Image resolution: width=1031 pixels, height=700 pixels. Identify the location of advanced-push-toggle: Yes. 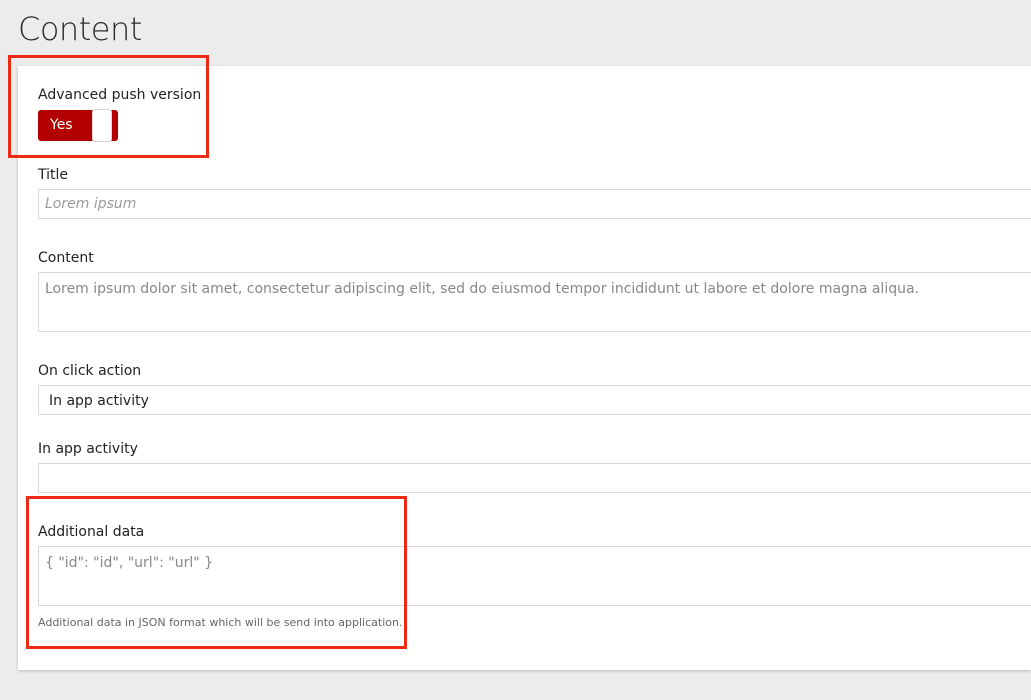
(78, 125).